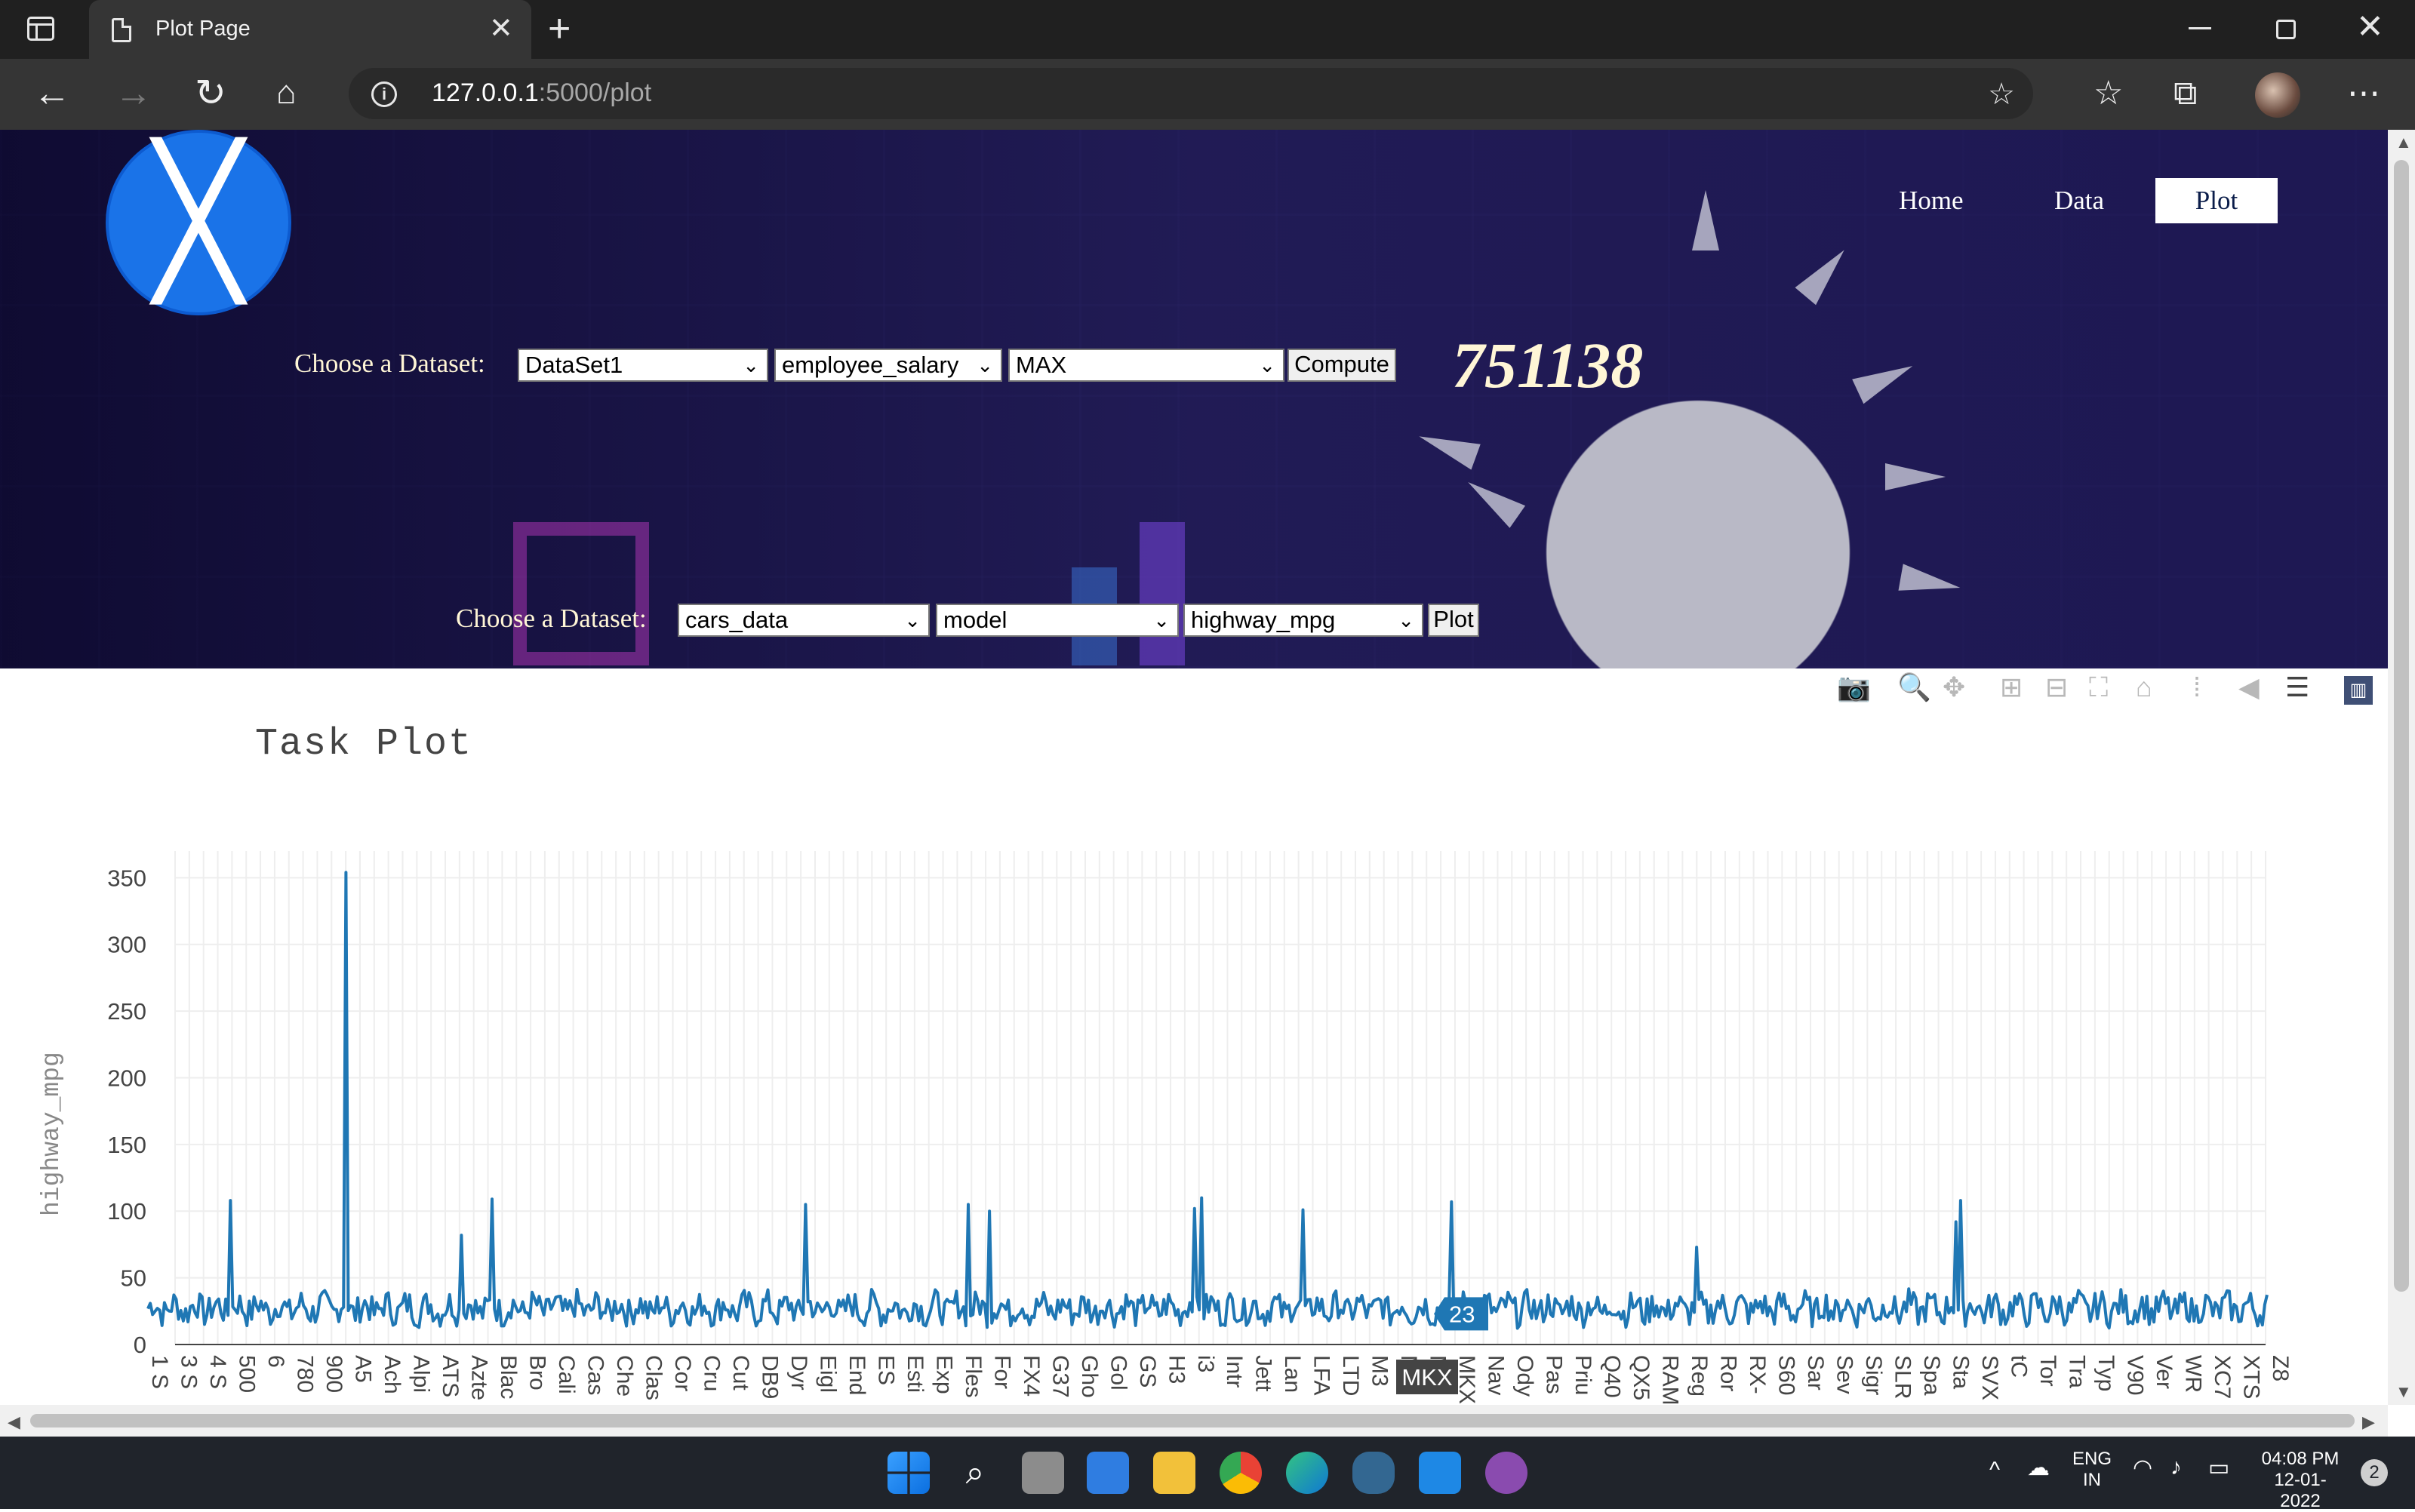 This screenshot has width=2415, height=1512. I want to click on y-tick-label: 200, so click(126, 1078).